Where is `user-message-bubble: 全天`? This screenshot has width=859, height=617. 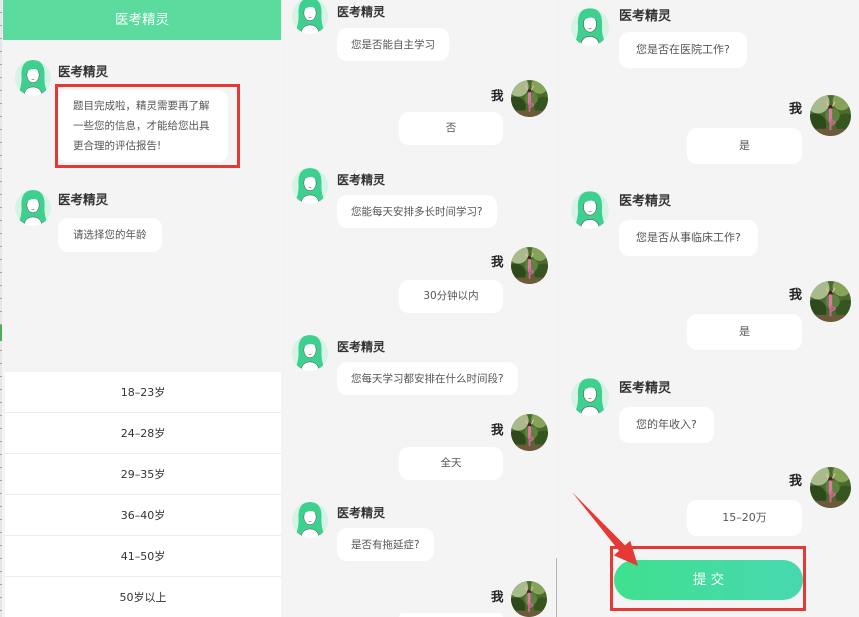 user-message-bubble: 全天 is located at coordinates (451, 463).